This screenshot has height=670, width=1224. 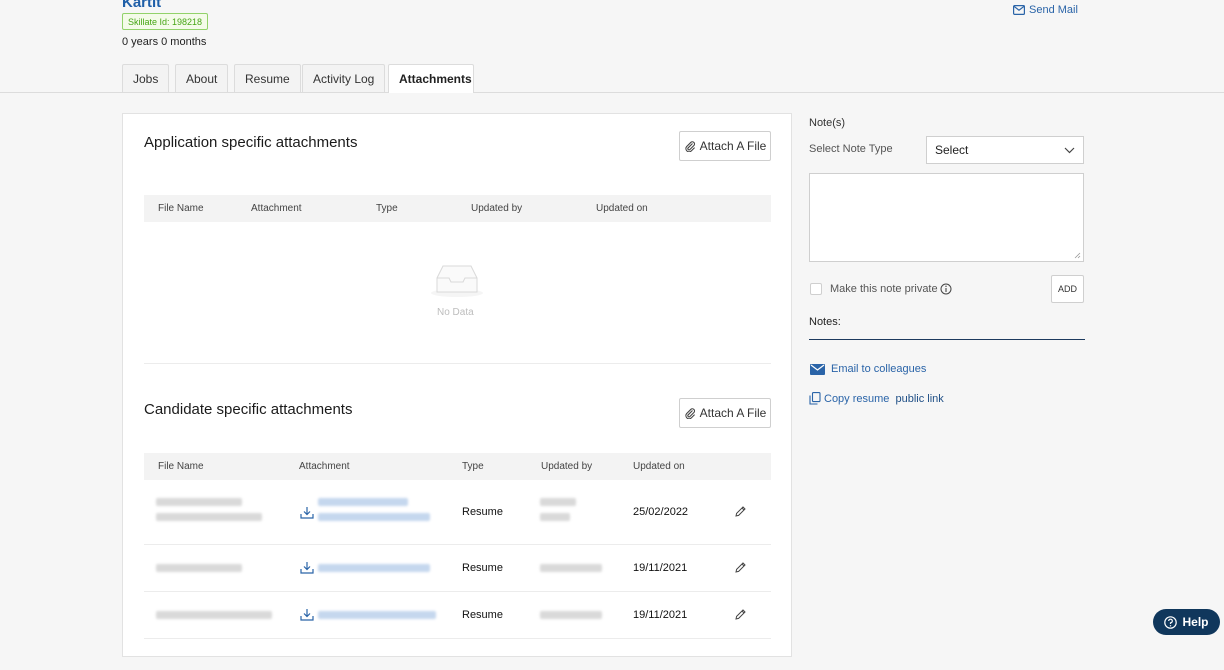 What do you see at coordinates (431, 78) in the screenshot?
I see `tab-attachments: Attachments` at bounding box center [431, 78].